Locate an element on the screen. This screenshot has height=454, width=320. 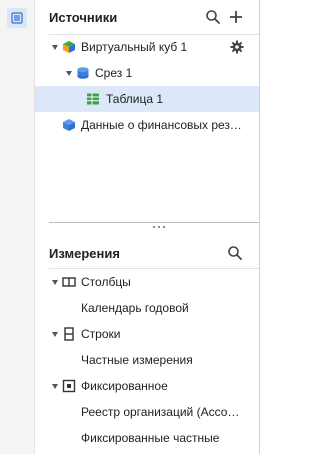
fixed-icon is located at coordinates (69, 386).